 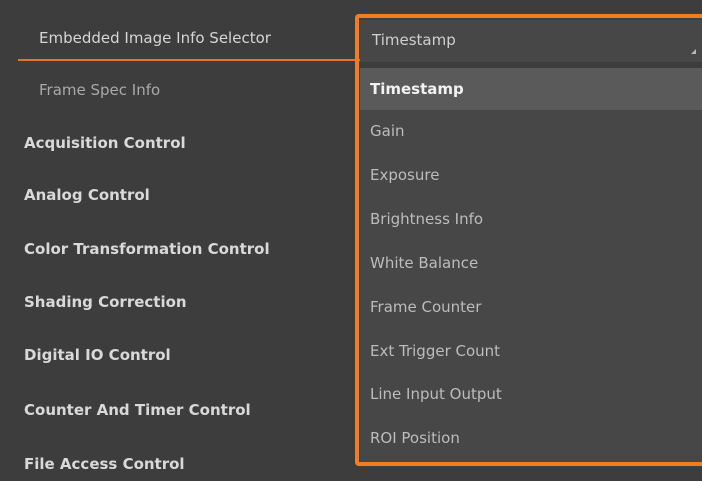 I want to click on option-brightness-info: Brightness Info, so click(x=531, y=219).